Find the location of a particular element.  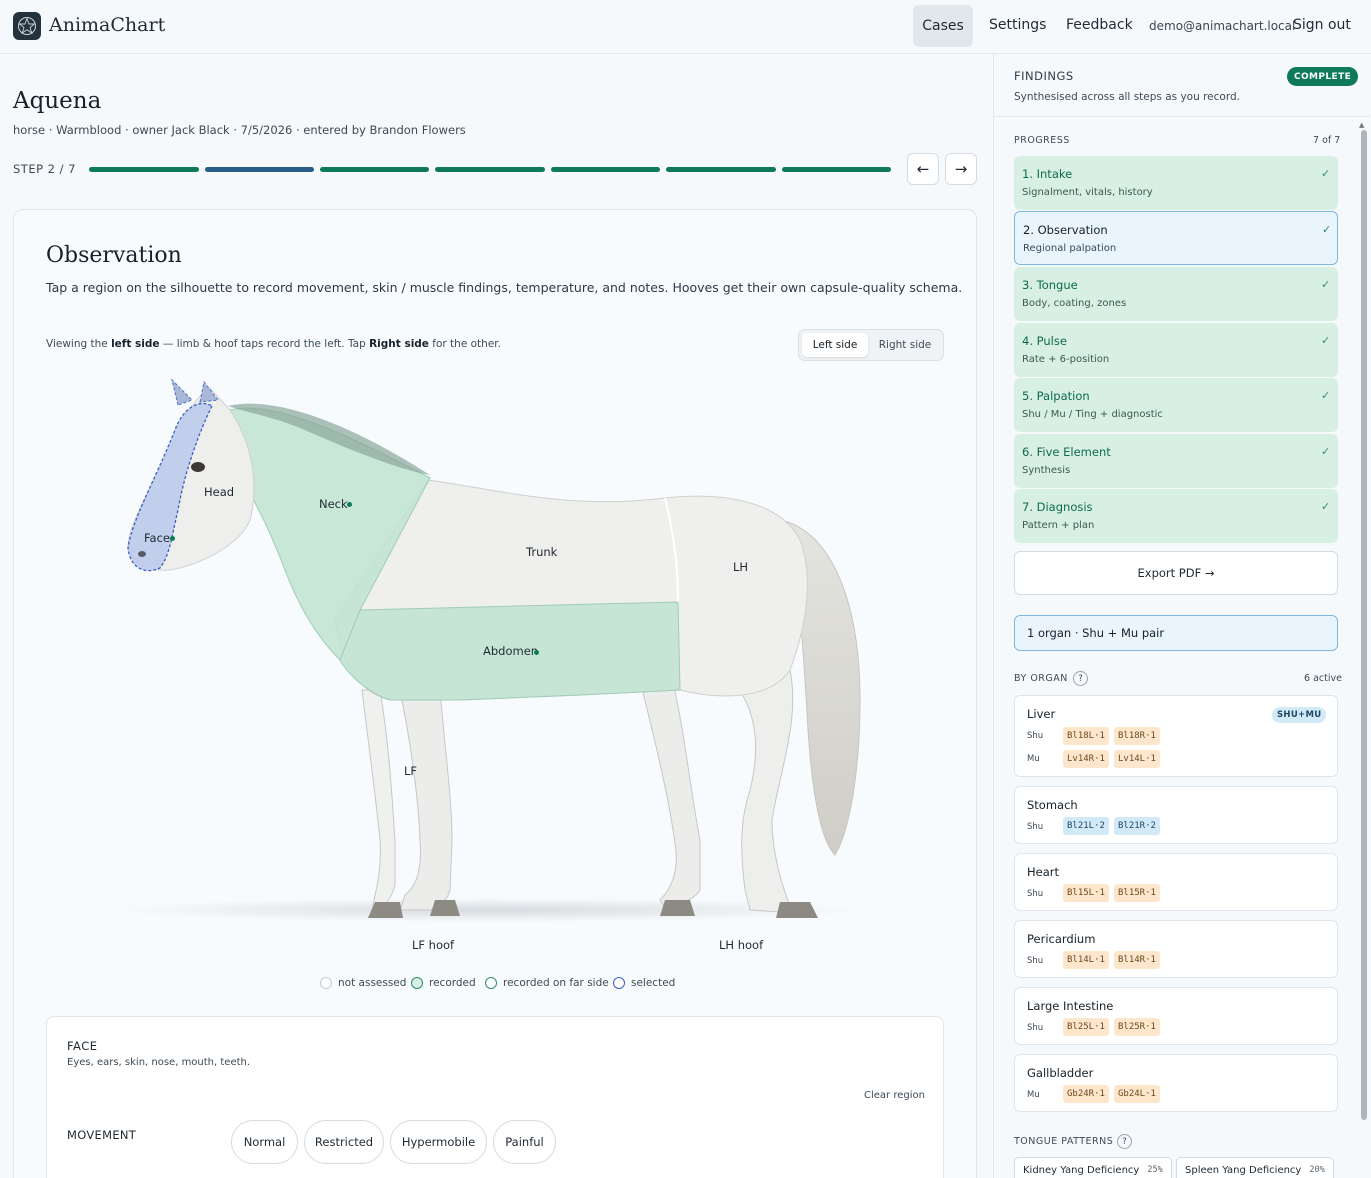

nav-cases: Cases is located at coordinates (943, 26).